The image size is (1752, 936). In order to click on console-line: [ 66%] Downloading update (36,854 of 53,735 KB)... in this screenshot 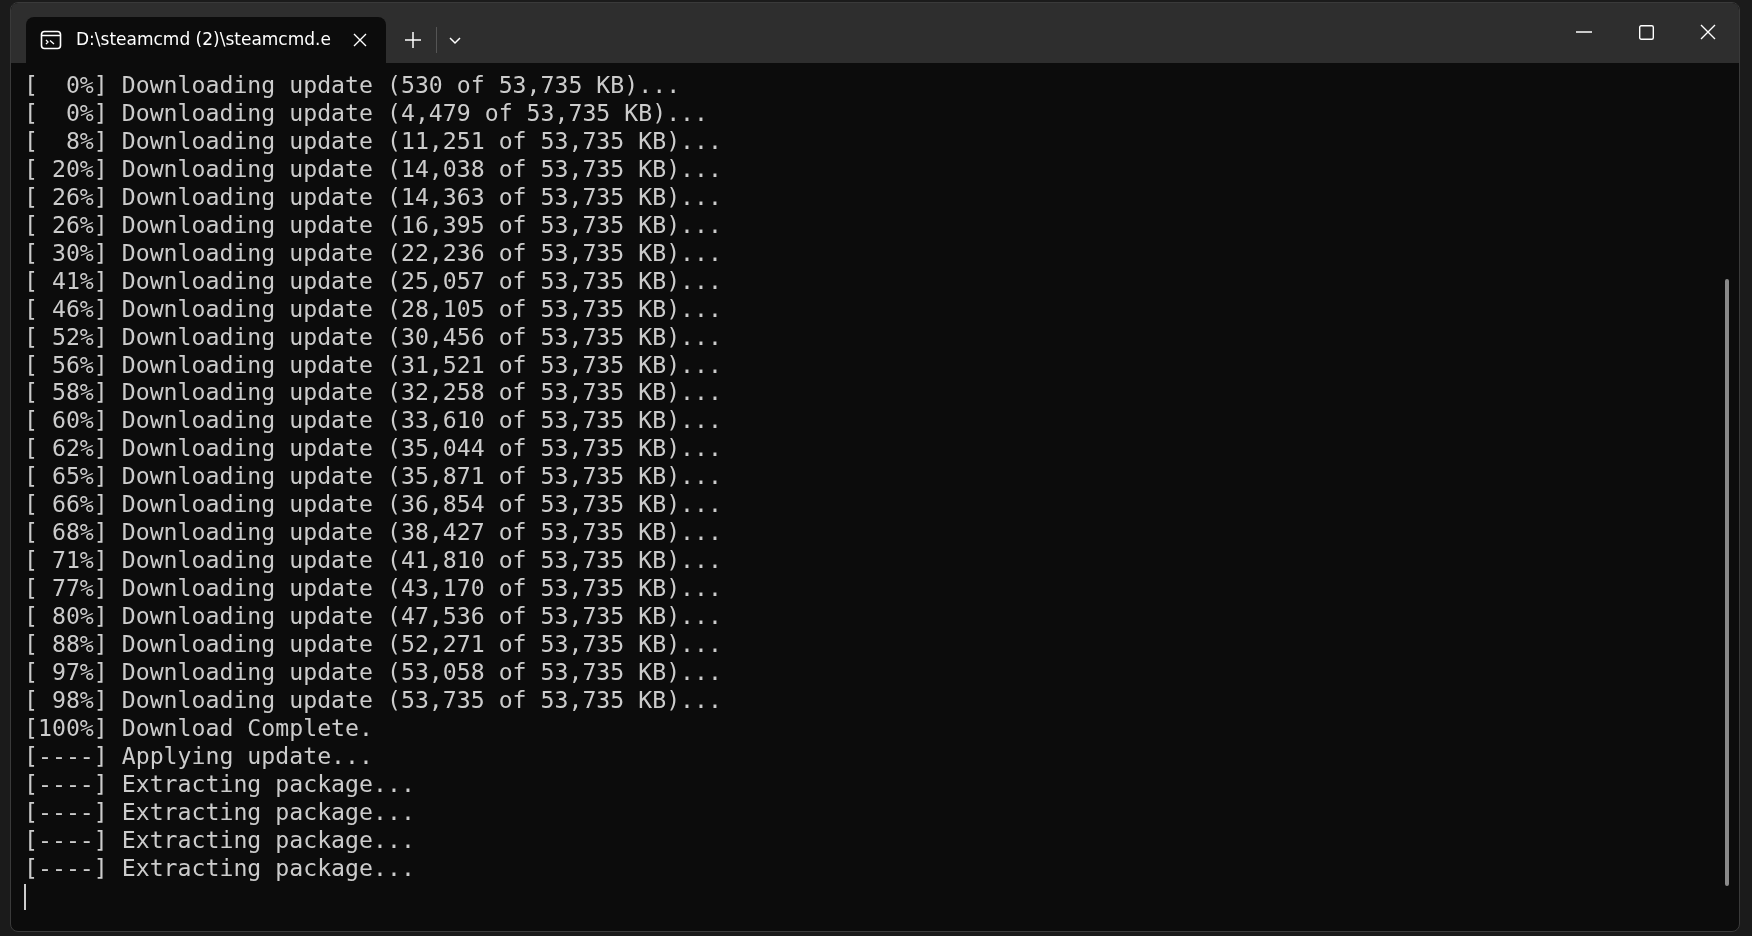, I will do `click(373, 504)`.